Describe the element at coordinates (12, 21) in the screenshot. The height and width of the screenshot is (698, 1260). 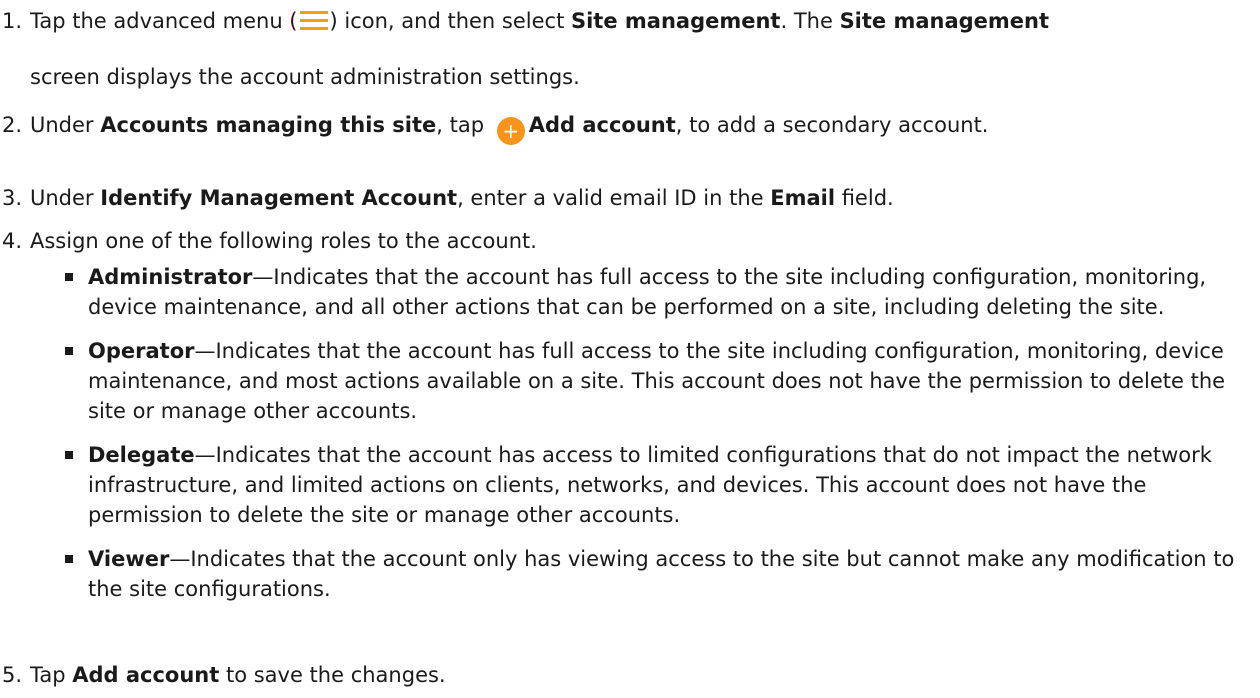
I see `step-number: 1.` at that location.